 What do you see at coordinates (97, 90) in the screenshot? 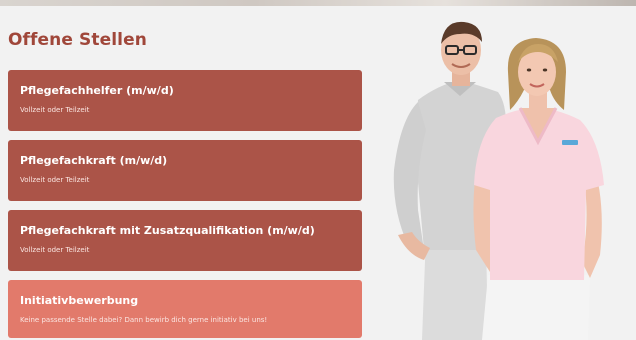
I see `job-title: Pflegefachhelfer (m/w/d)` at bounding box center [97, 90].